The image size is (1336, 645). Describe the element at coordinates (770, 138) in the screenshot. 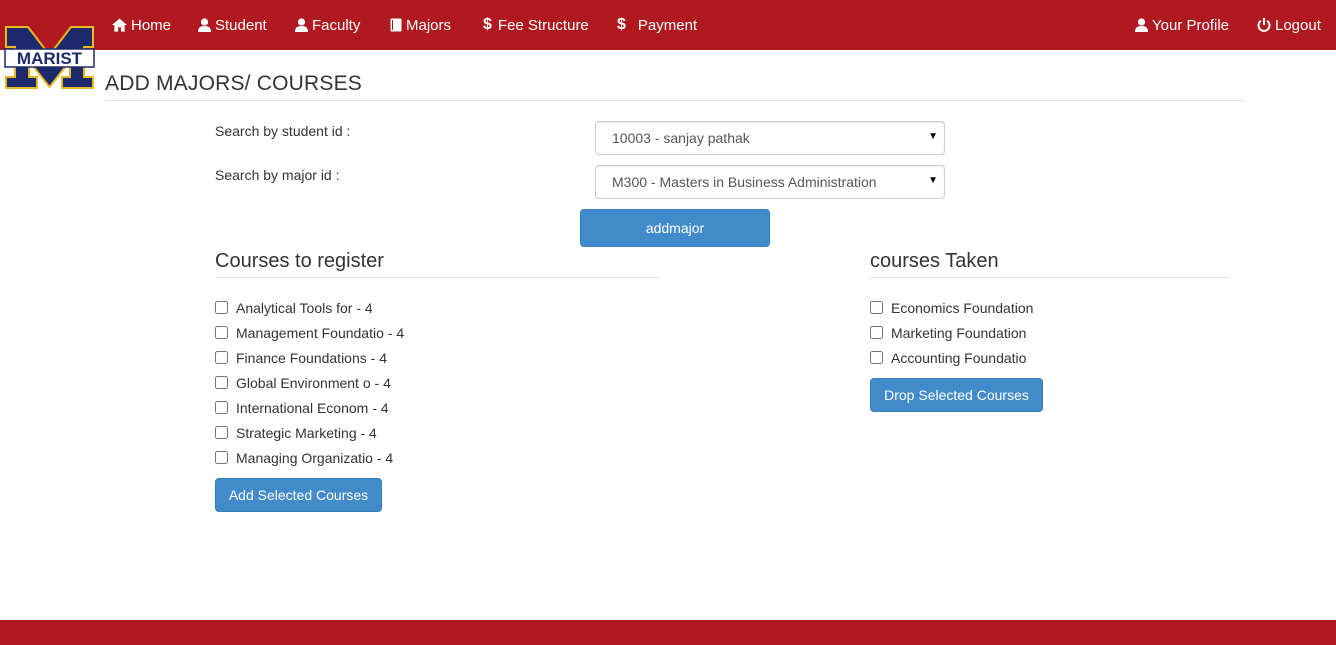

I see `student-id-select: 10003 - sanjay pathak ▼` at that location.